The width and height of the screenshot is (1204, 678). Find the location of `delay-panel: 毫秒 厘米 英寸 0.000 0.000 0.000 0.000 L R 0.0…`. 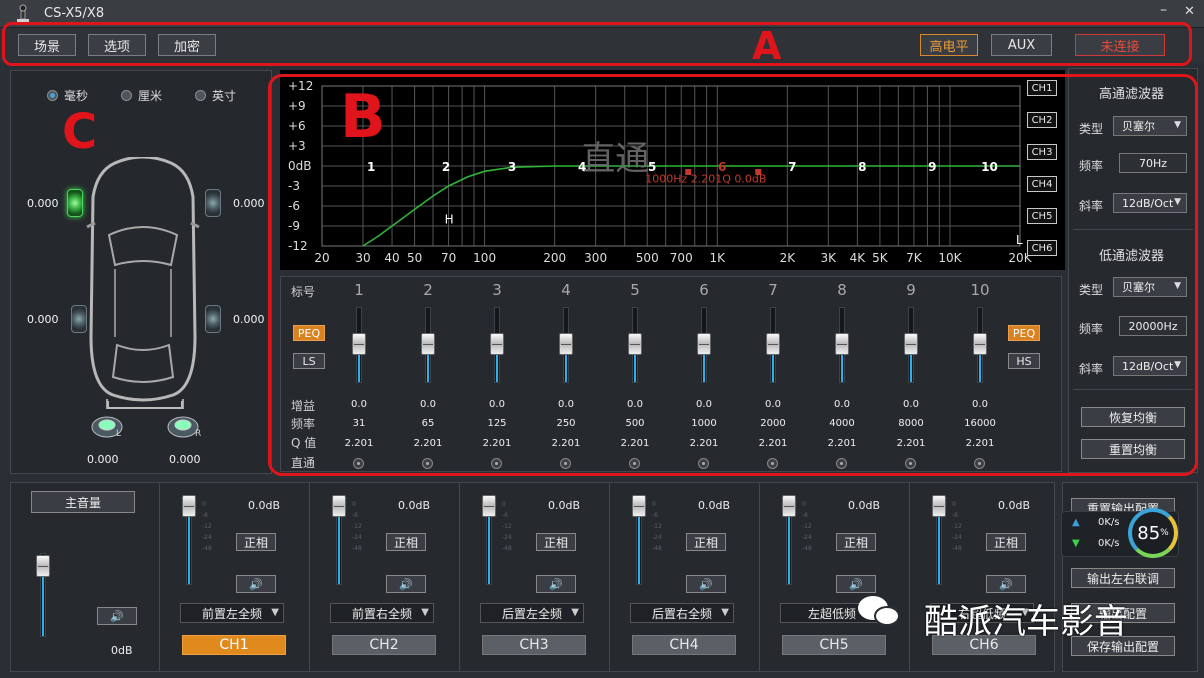

delay-panel: 毫秒 厘米 英寸 0.000 0.000 0.000 0.000 L R 0.0… is located at coordinates (141, 272).